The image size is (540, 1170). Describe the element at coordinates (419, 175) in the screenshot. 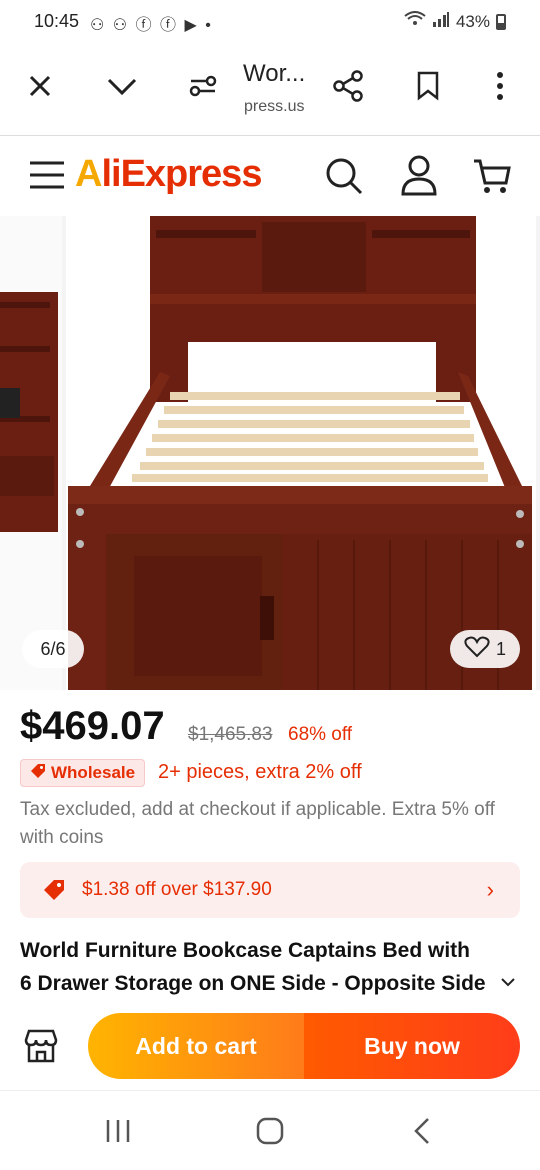

I see `account-icon` at that location.